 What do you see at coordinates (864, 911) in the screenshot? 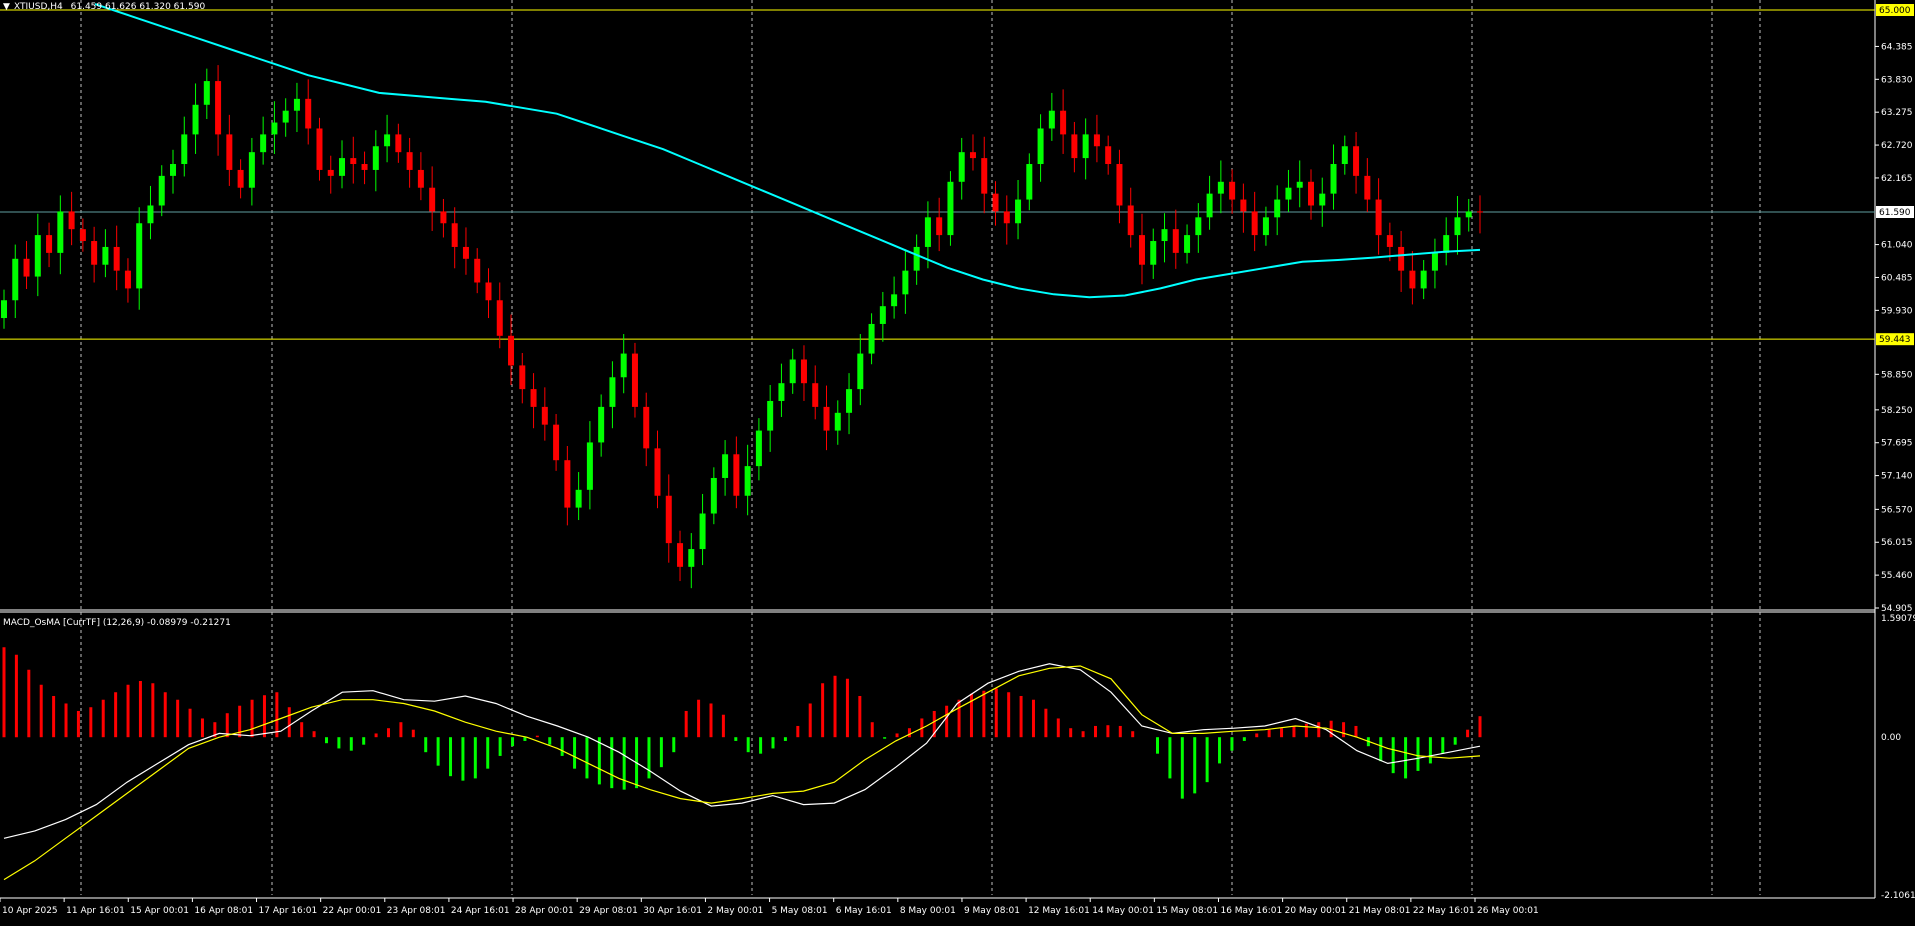
I see `time-tick-label: 6 May 16:01` at bounding box center [864, 911].